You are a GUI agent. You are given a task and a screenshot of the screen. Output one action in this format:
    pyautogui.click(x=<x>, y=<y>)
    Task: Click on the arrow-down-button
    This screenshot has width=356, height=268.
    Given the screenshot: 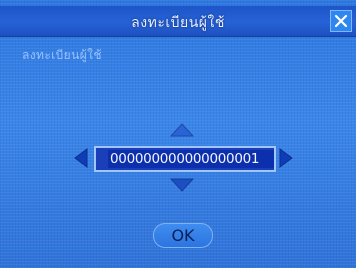 What is the action you would take?
    pyautogui.click(x=182, y=186)
    